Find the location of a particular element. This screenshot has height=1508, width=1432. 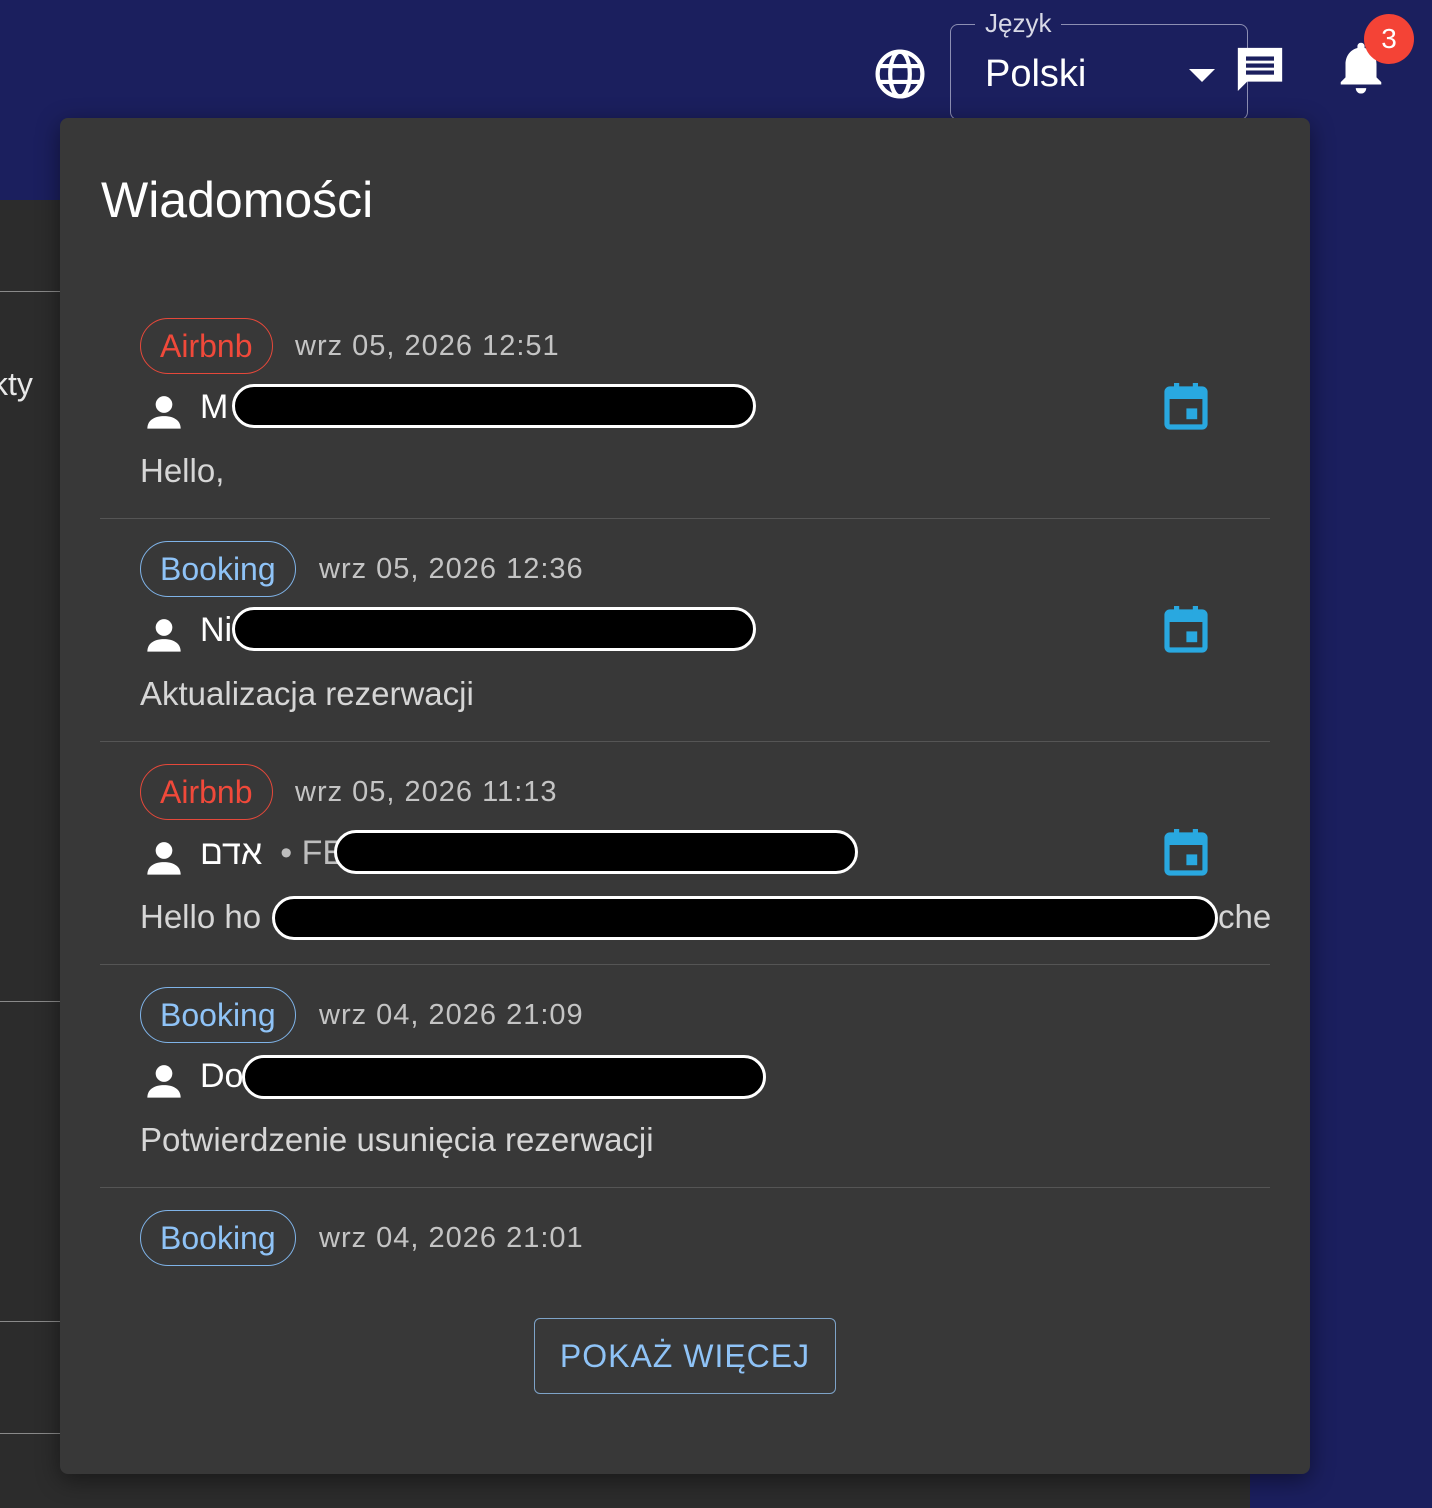

popover-title: Wiadomości is located at coordinates (237, 200).